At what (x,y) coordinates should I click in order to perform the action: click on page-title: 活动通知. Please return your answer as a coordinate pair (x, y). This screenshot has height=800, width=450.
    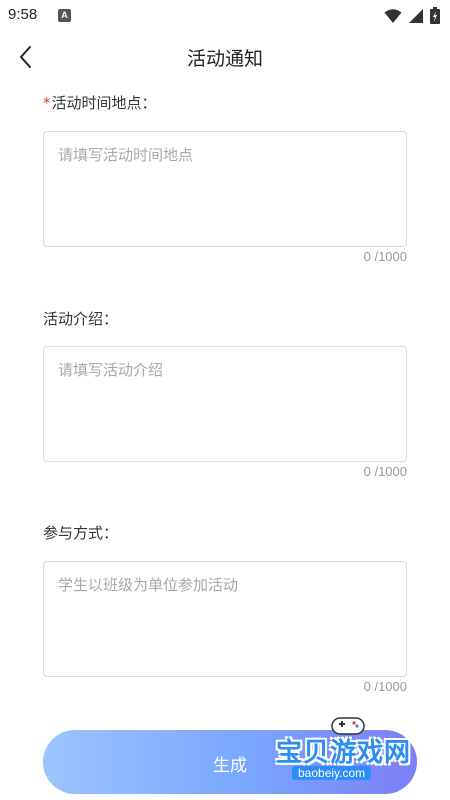
    Looking at the image, I should click on (224, 59).